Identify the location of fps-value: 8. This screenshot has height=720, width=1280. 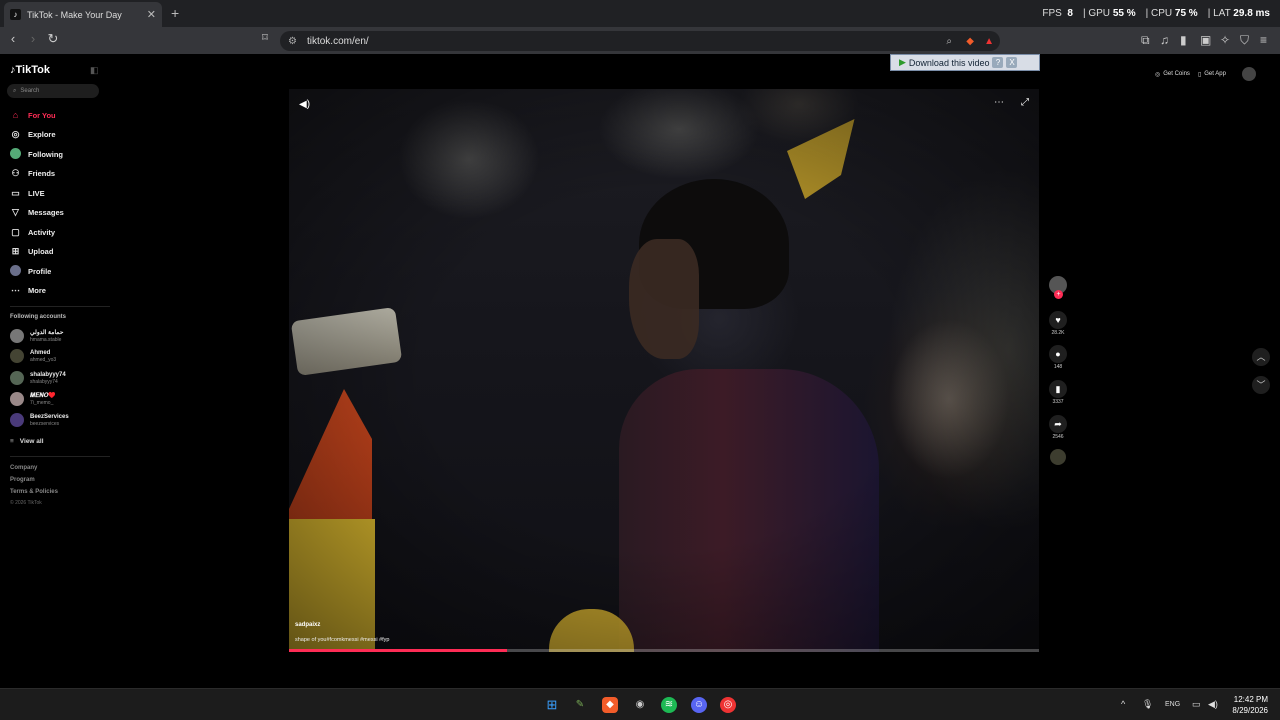
(1070, 13).